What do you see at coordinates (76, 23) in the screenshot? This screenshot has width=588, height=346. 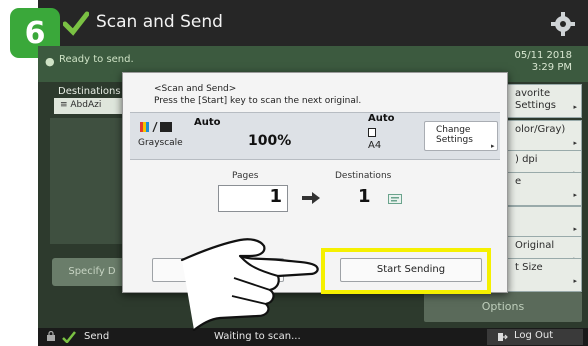 I see `scan-send-icon` at bounding box center [76, 23].